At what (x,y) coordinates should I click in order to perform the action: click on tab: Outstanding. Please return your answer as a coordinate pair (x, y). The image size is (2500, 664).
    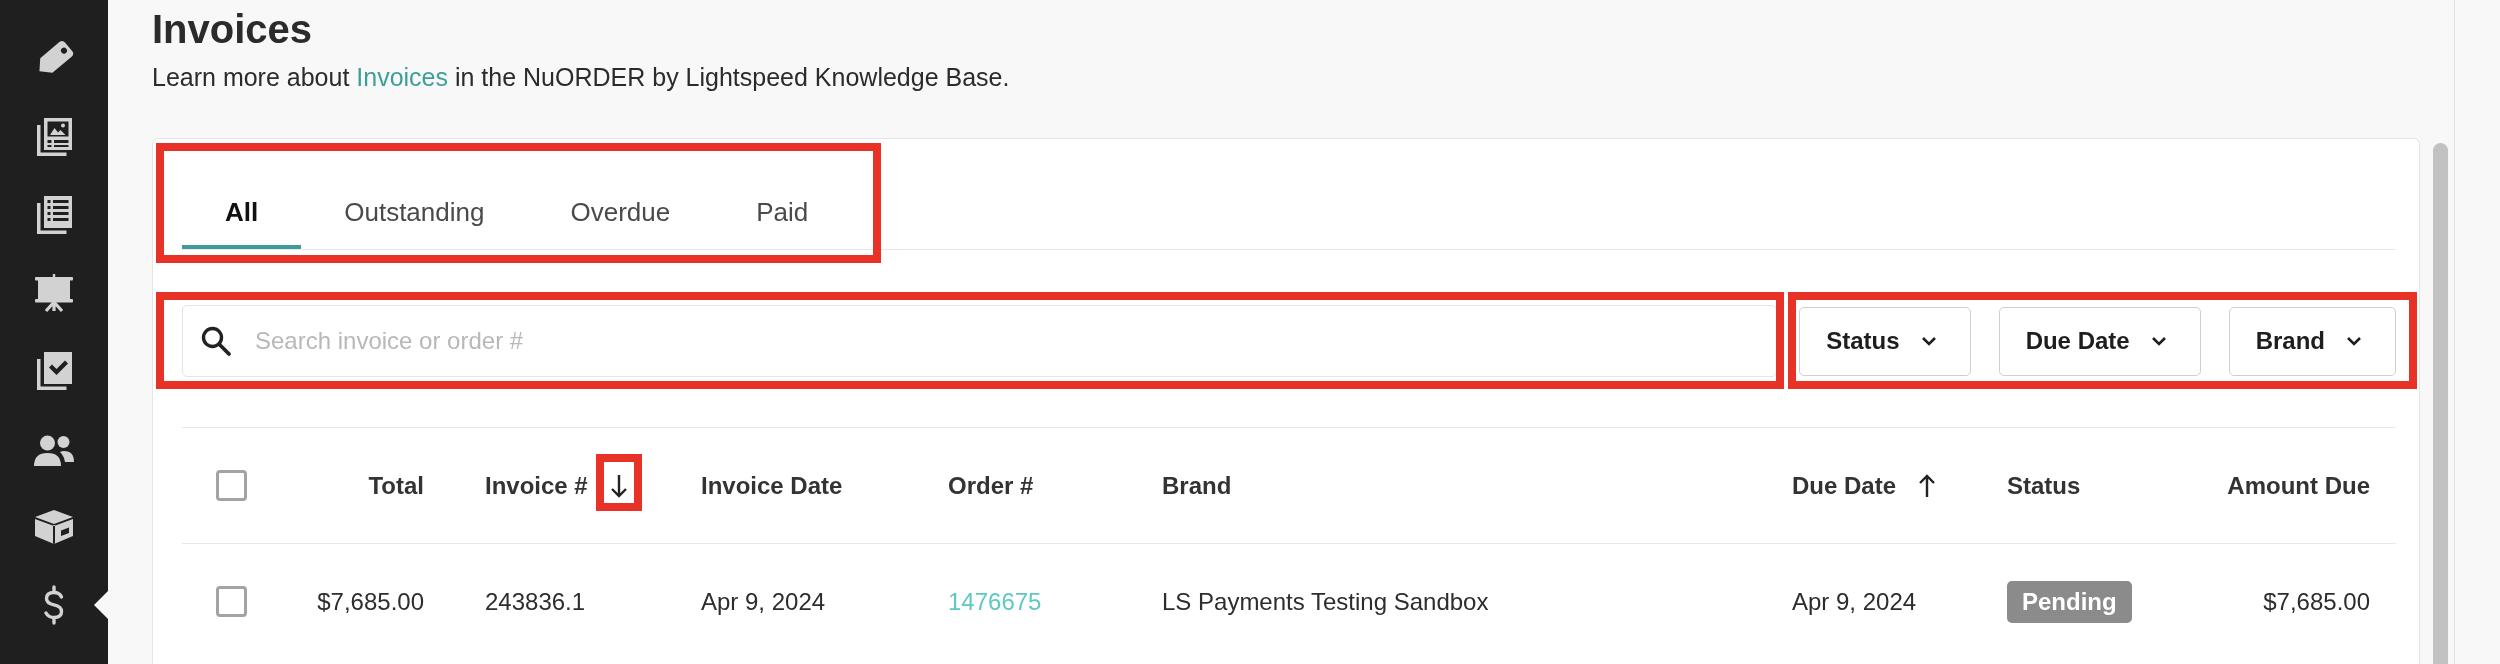
    Looking at the image, I should click on (414, 214).